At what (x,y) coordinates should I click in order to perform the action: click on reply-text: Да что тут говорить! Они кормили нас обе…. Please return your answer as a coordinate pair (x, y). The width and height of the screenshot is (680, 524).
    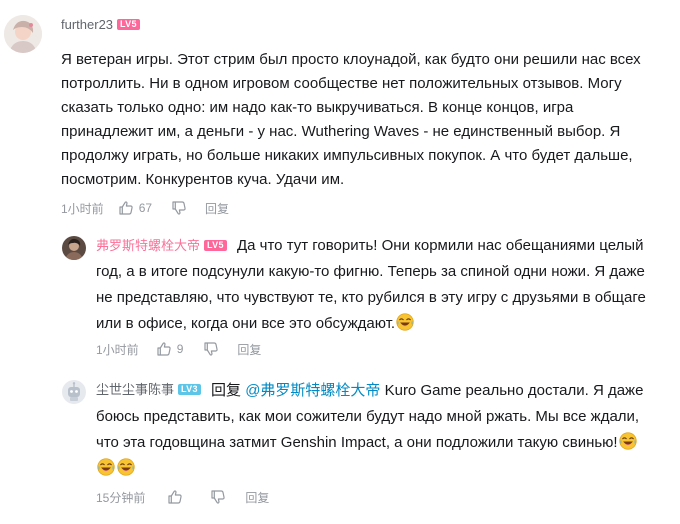
    Looking at the image, I should click on (371, 284).